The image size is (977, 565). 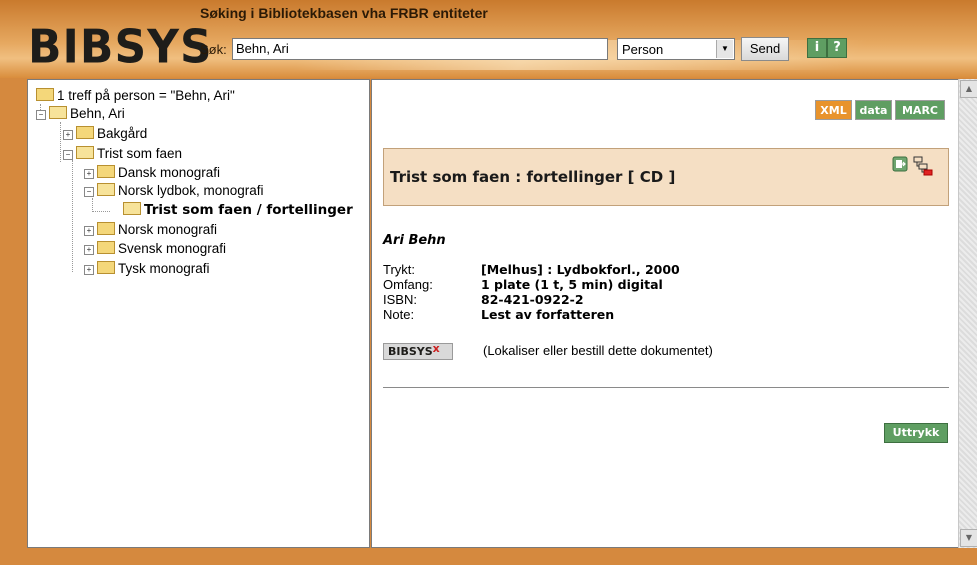 I want to click on field-value-trykt: [Melhus] : Lydbokforl., 2000, so click(x=580, y=269).